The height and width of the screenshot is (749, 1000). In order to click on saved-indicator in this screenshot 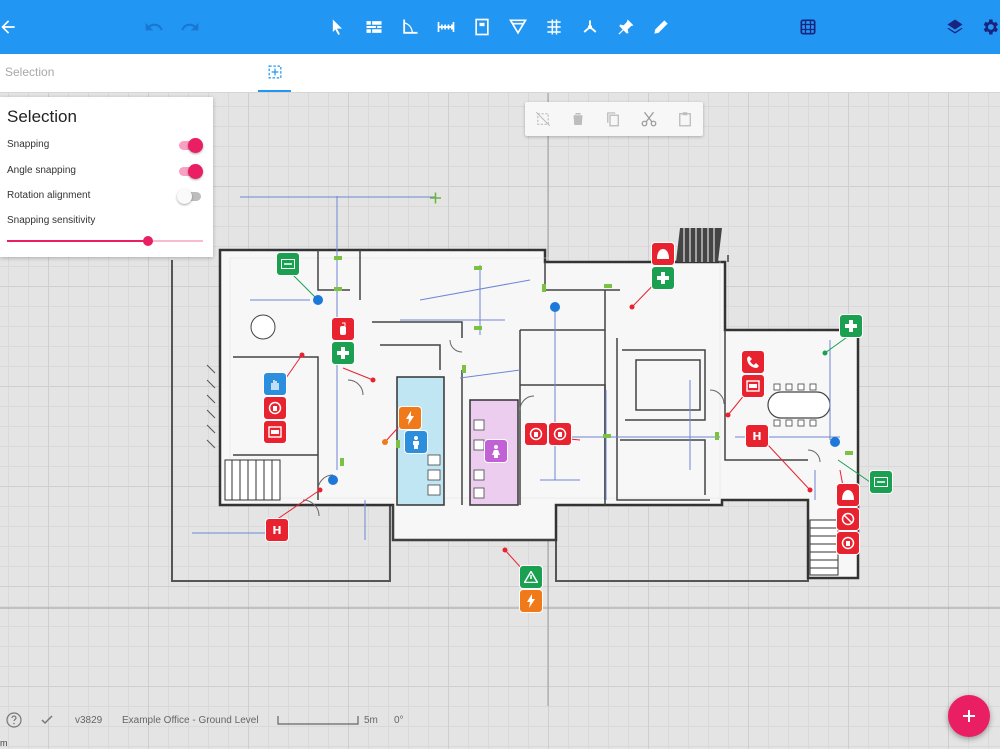, I will do `click(47, 720)`.